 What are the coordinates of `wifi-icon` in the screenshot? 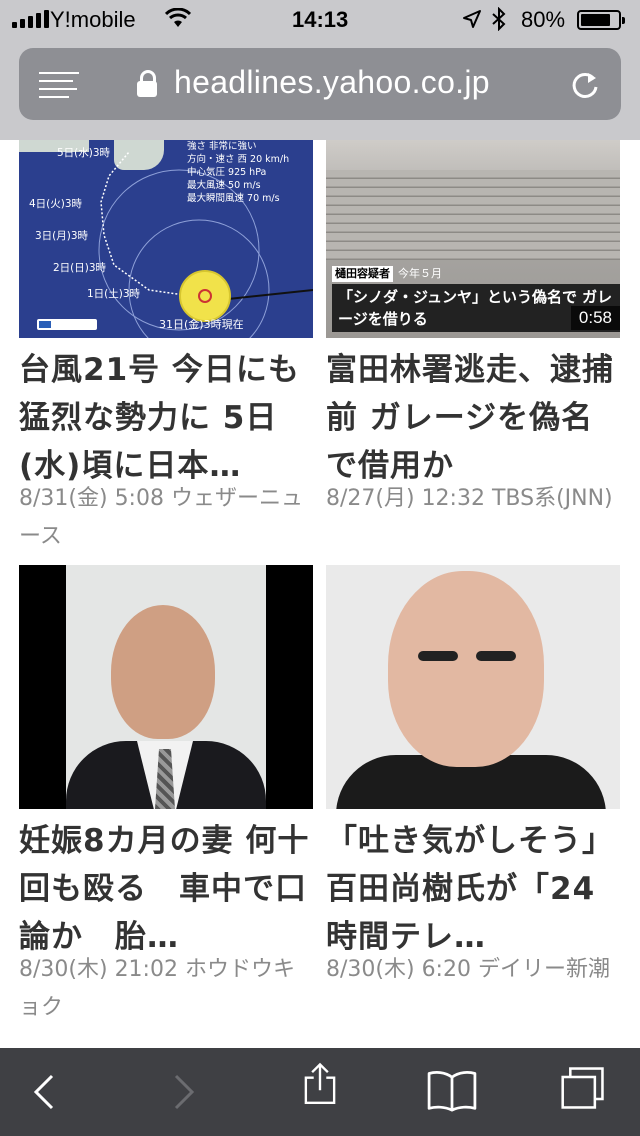 It's located at (178, 17).